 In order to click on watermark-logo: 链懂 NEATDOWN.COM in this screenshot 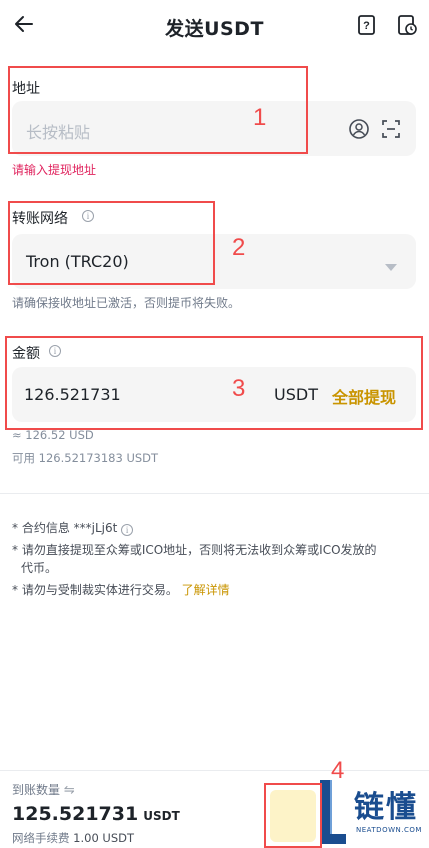, I will do `click(372, 812)`.